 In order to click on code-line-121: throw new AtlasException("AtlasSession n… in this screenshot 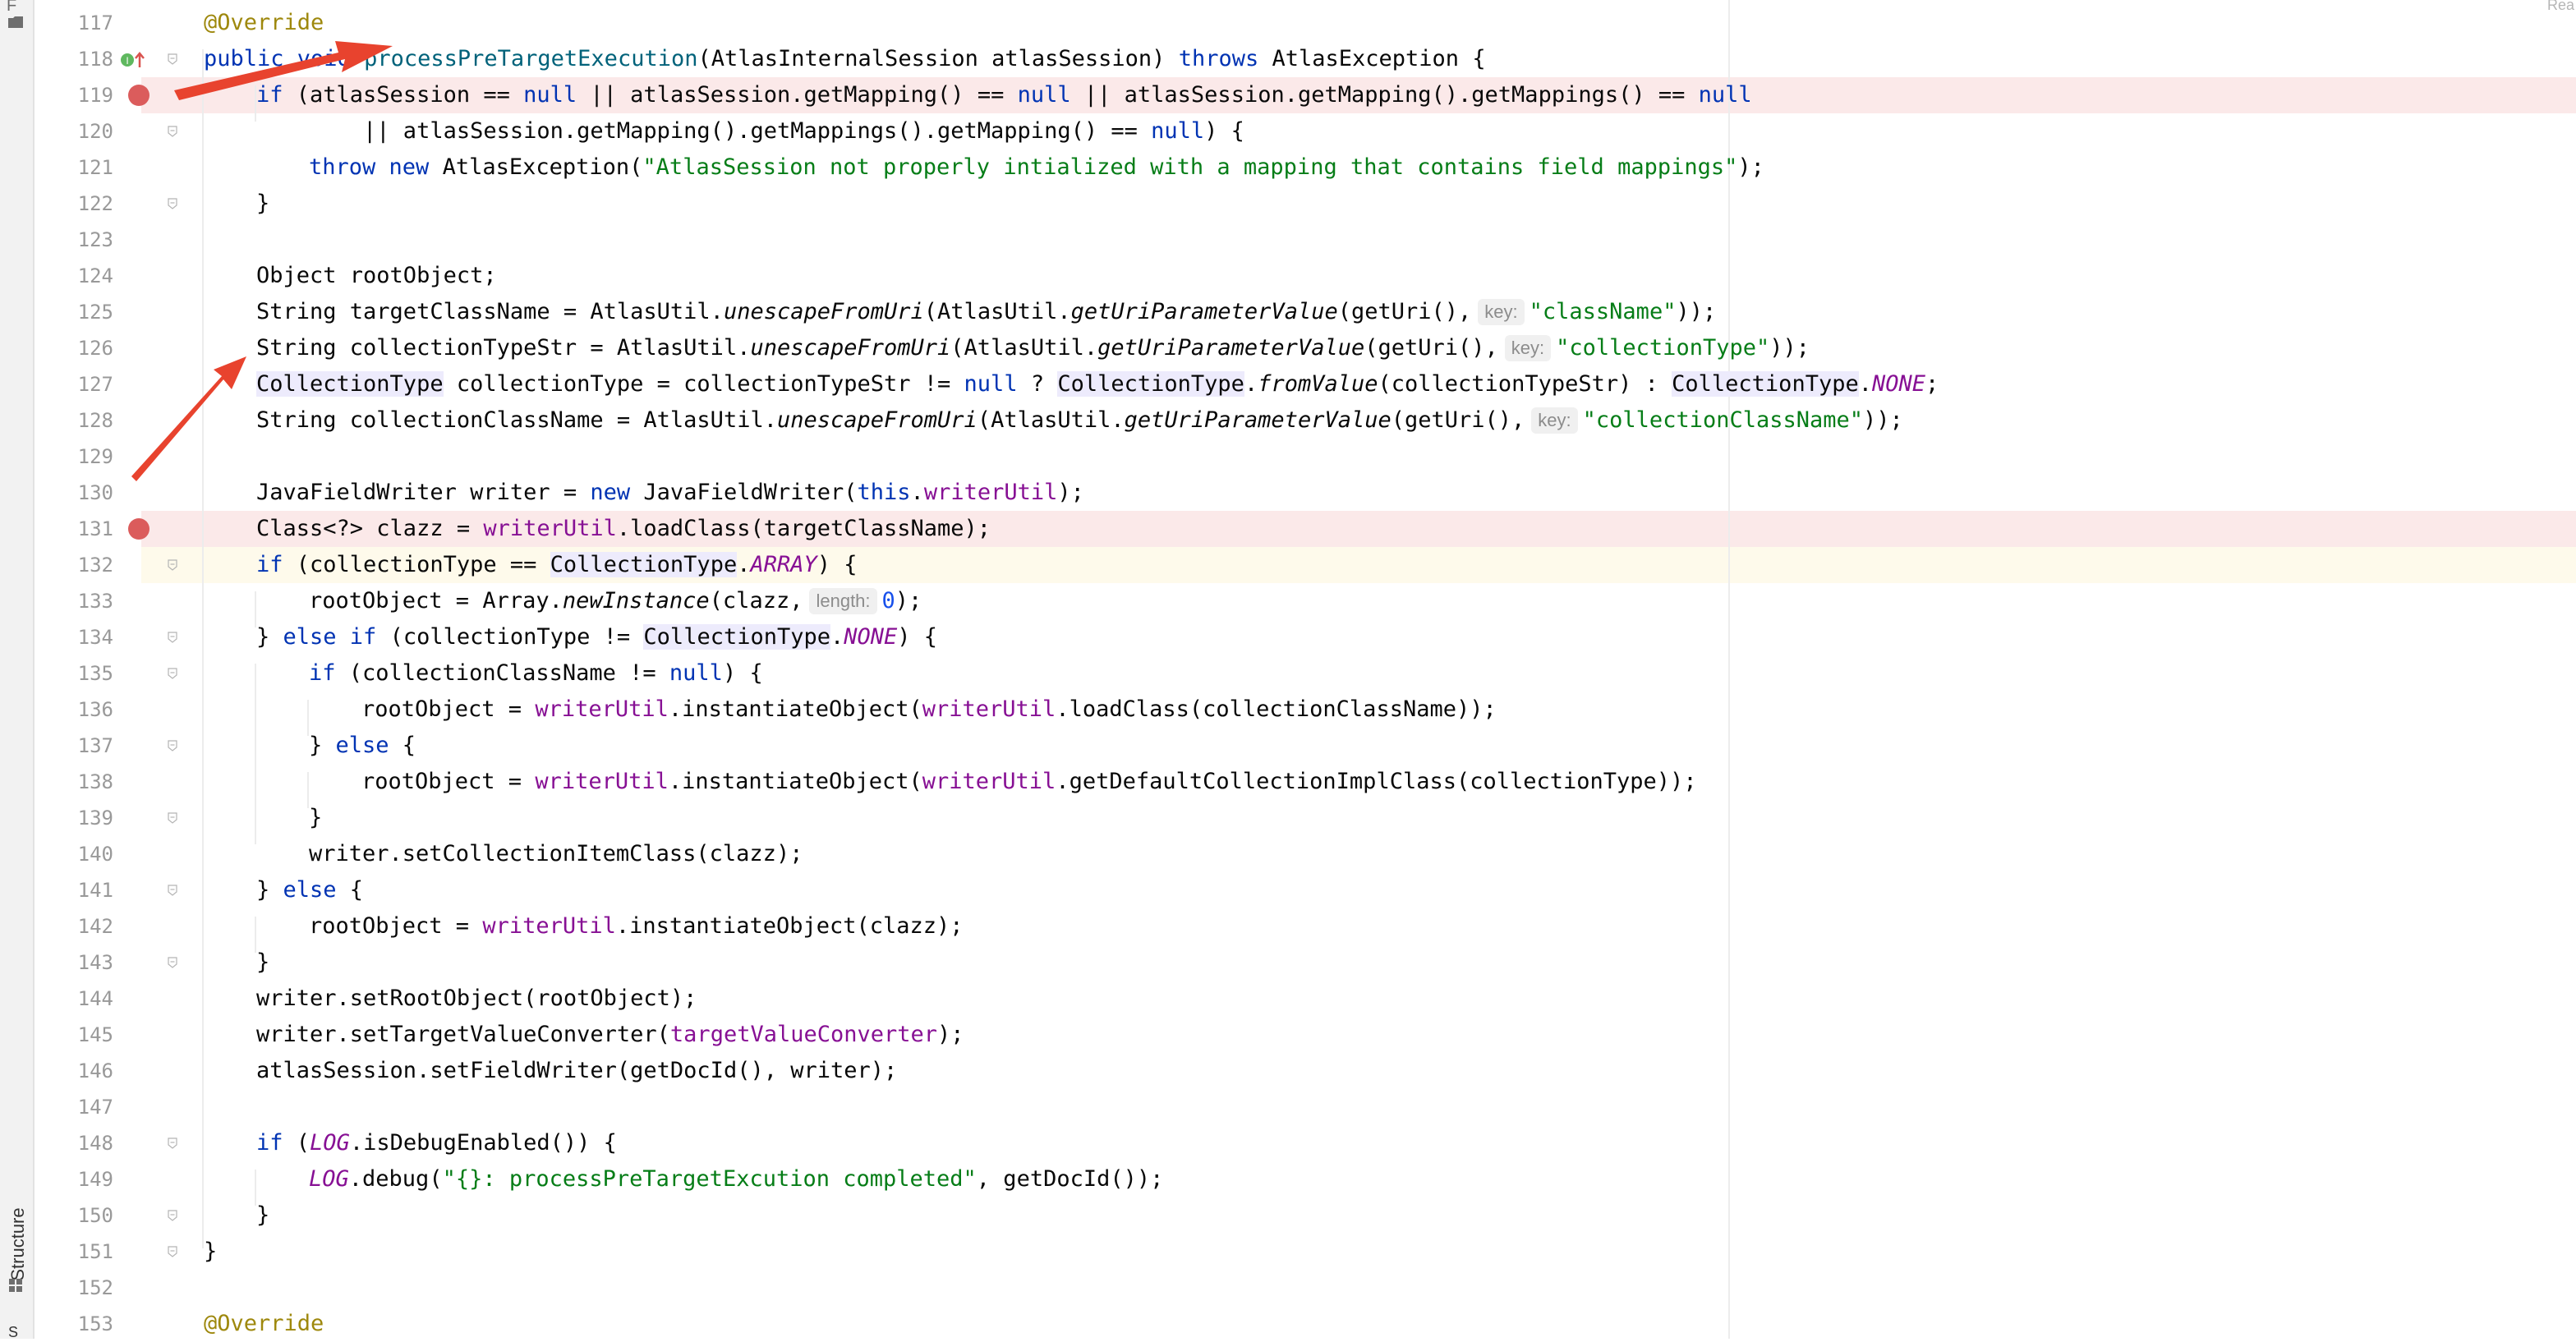, I will do `click(1036, 167)`.